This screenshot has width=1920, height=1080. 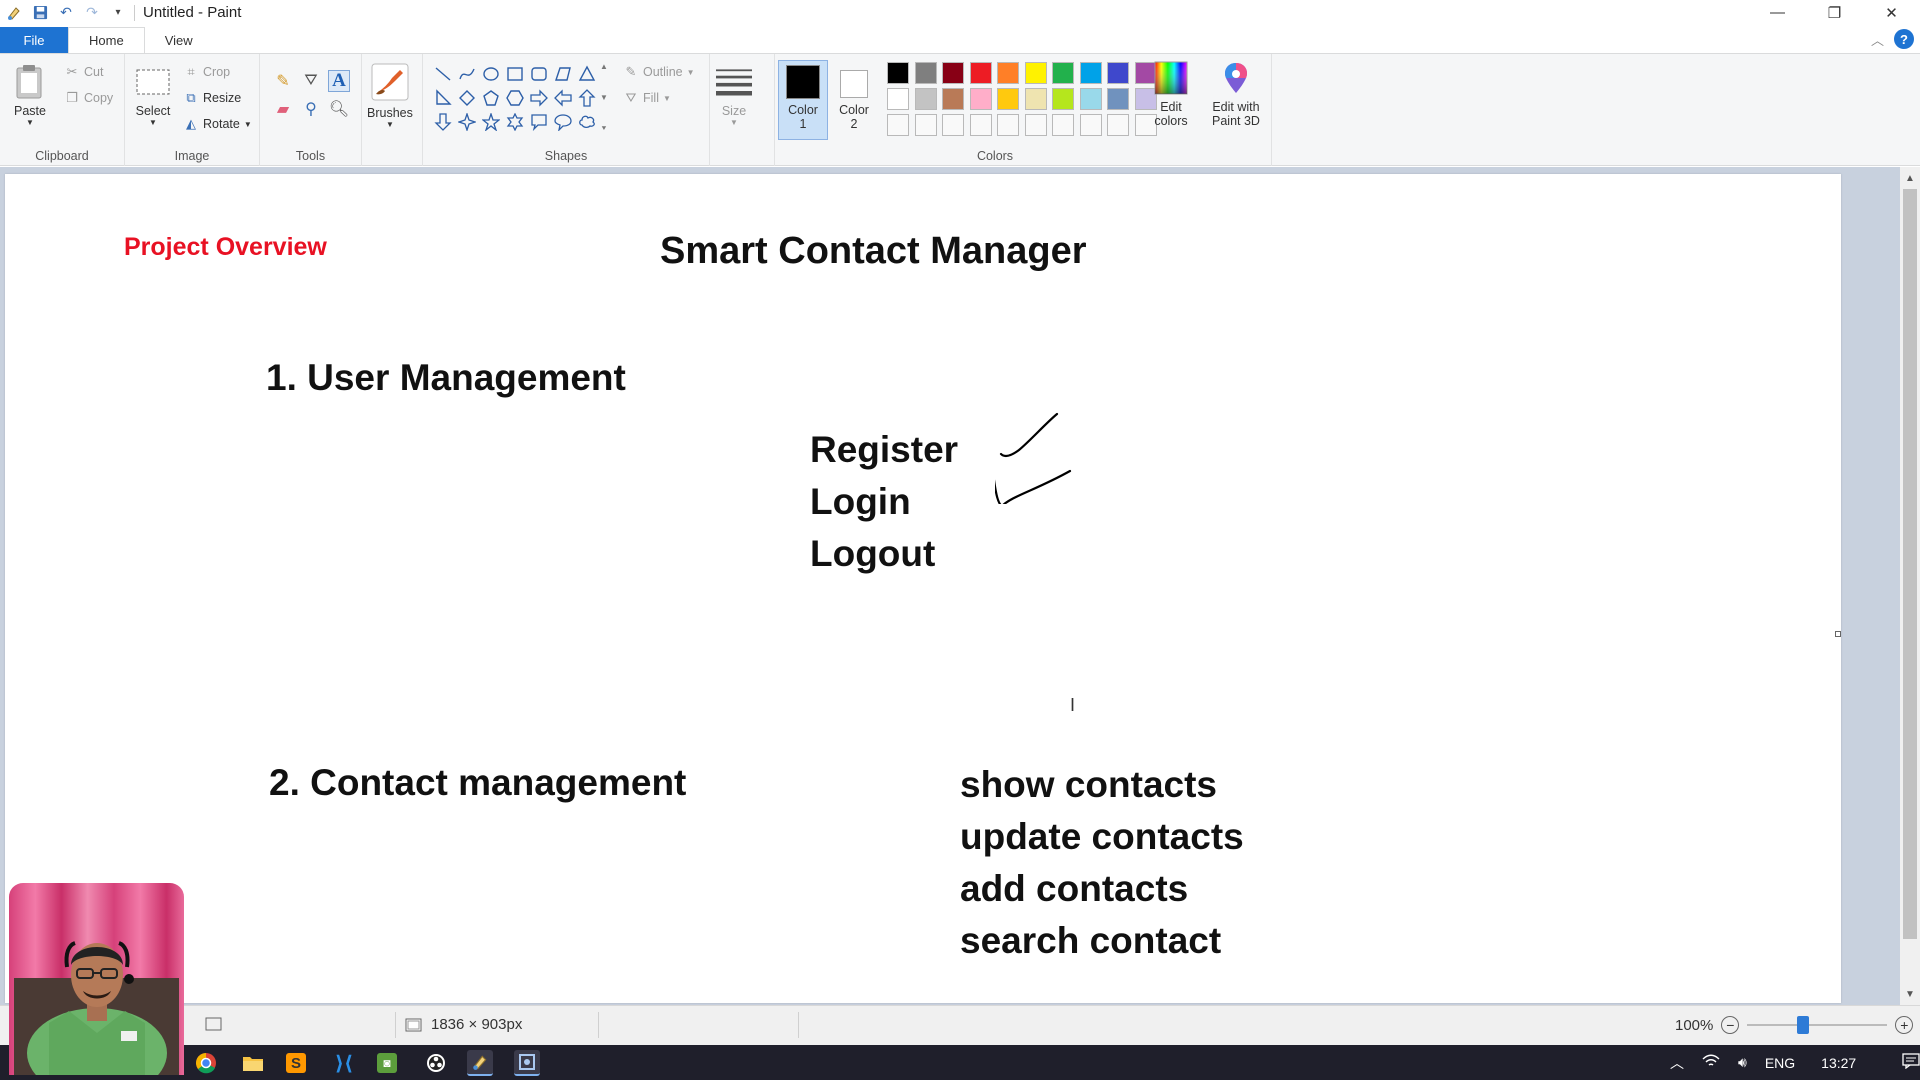 What do you see at coordinates (212, 98) in the screenshot?
I see `resize-button: ⧉ Resize` at bounding box center [212, 98].